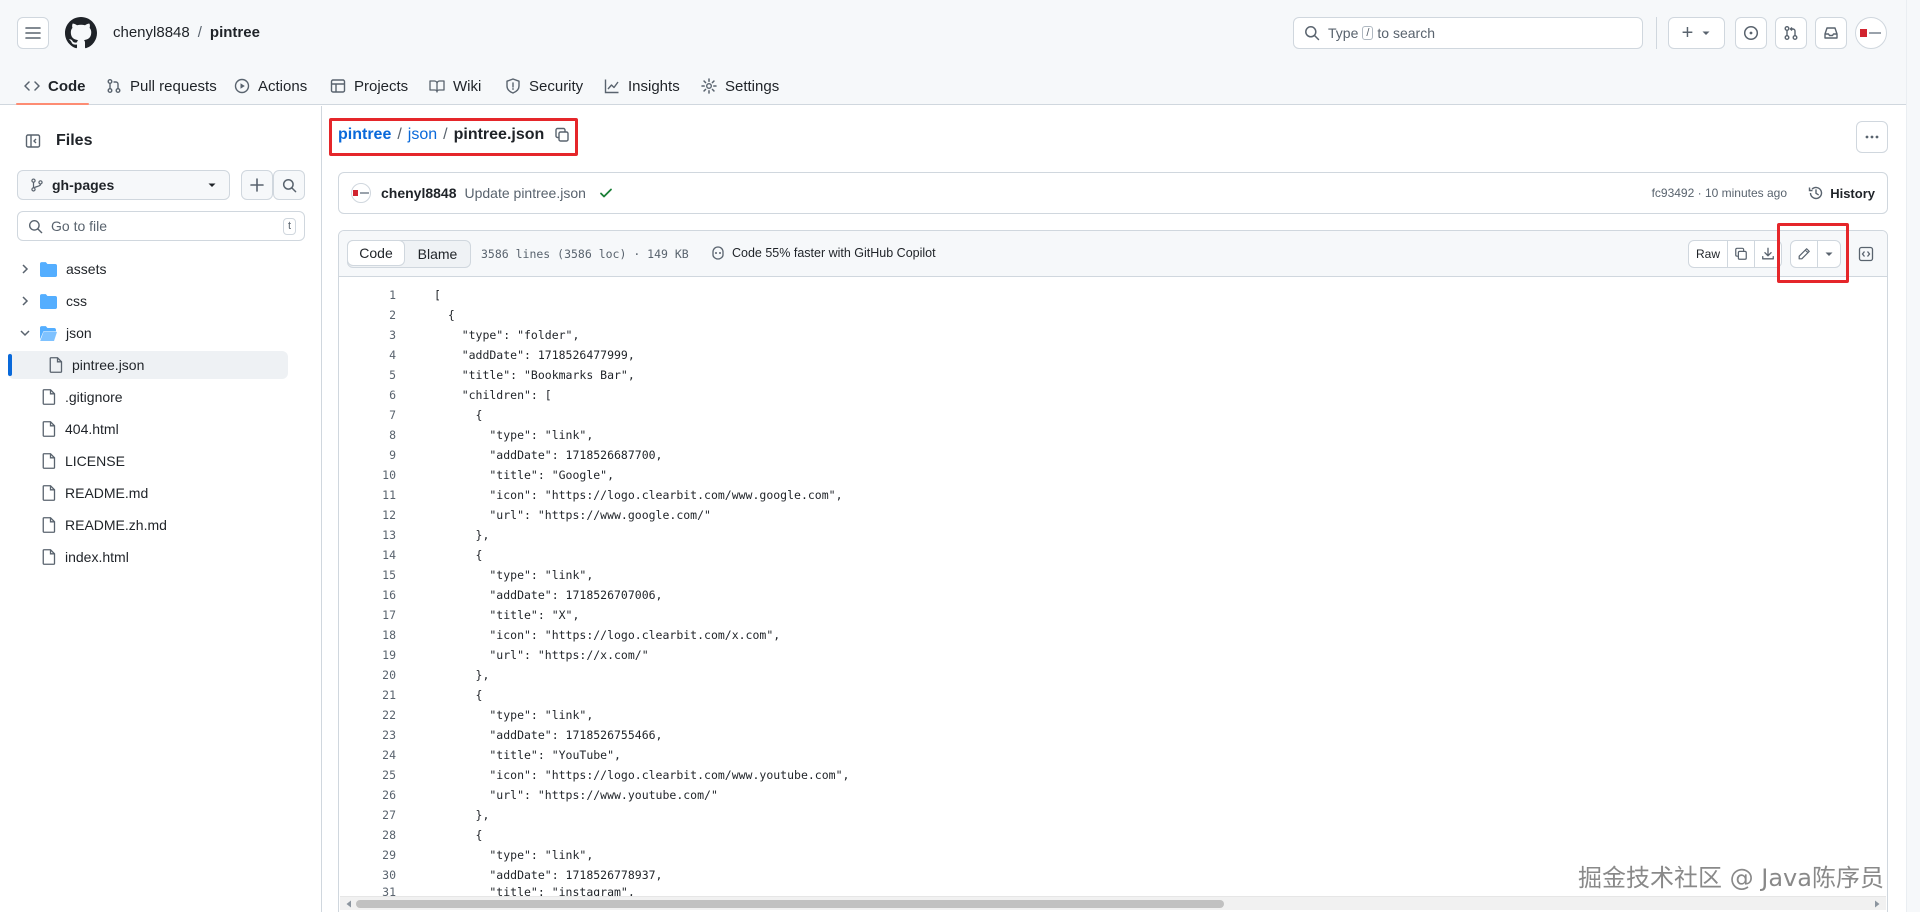 The height and width of the screenshot is (912, 1920). I want to click on horizontal-scrollbar, so click(1113, 903).